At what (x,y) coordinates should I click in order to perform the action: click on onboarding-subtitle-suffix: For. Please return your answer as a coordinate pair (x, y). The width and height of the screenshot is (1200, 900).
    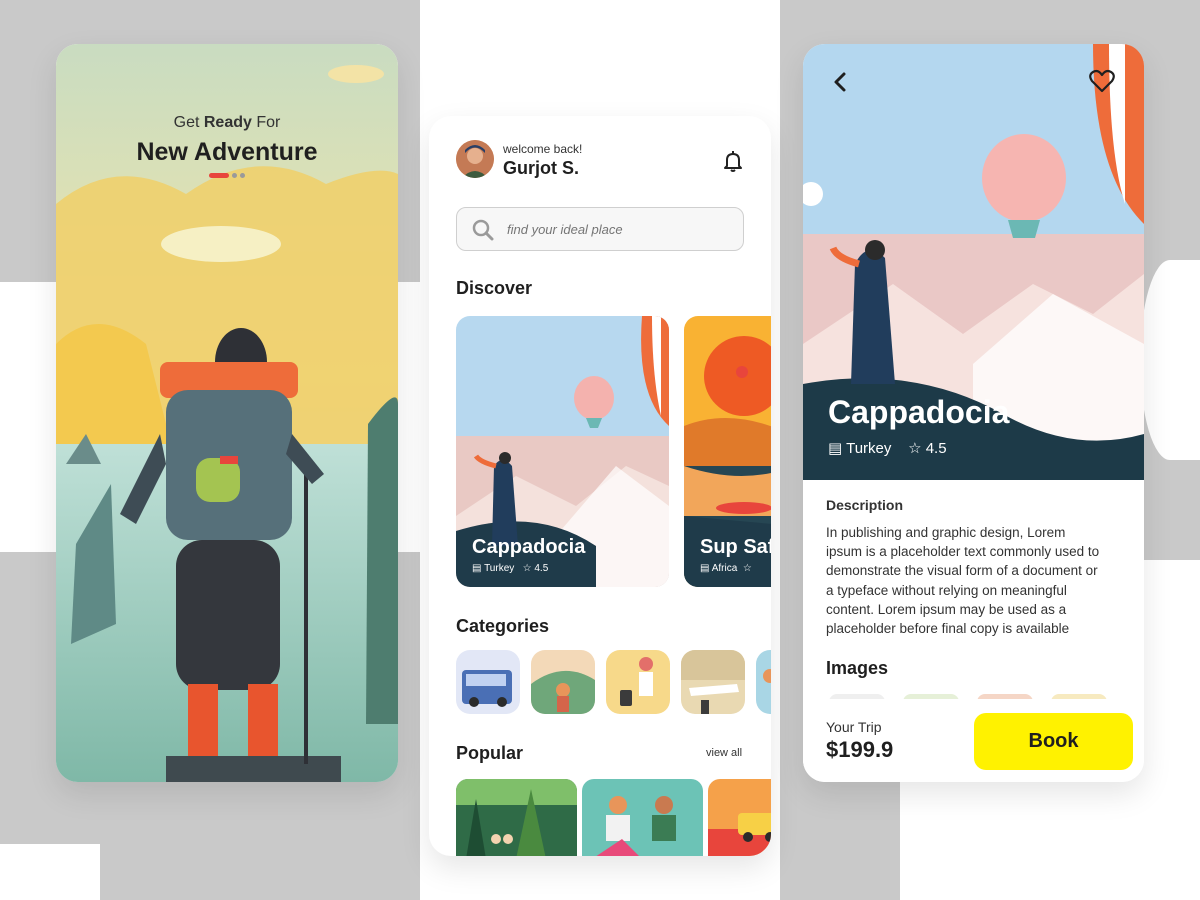
    Looking at the image, I should click on (268, 122).